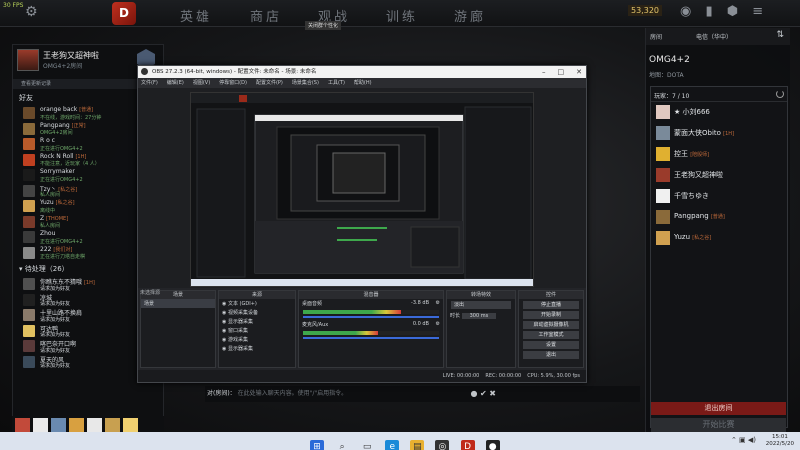  I want to click on clock: 15:01 2022/5/20, so click(780, 441).